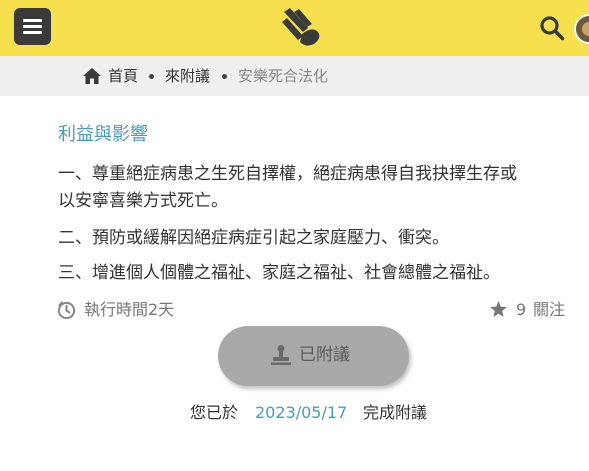 The height and width of the screenshot is (471, 589). I want to click on breadcrumb: 首頁 來附議 安樂死合法化, so click(294, 76).